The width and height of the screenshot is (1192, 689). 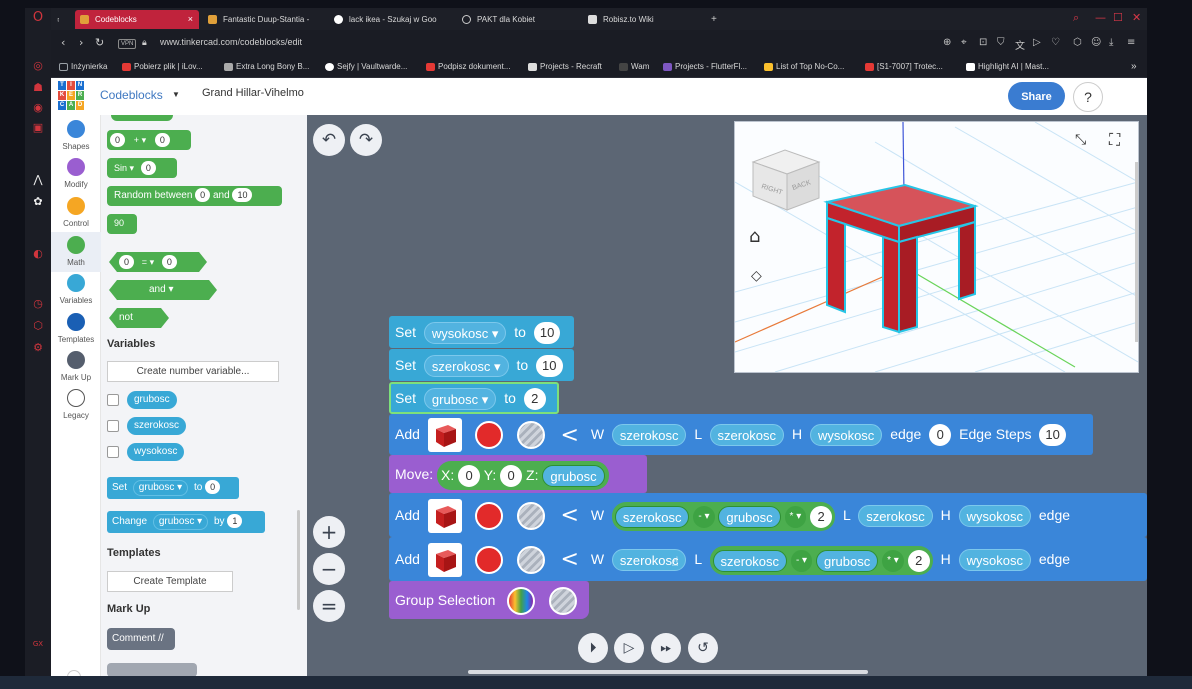 I want to click on logic-and-block: and ▾, so click(x=163, y=290).